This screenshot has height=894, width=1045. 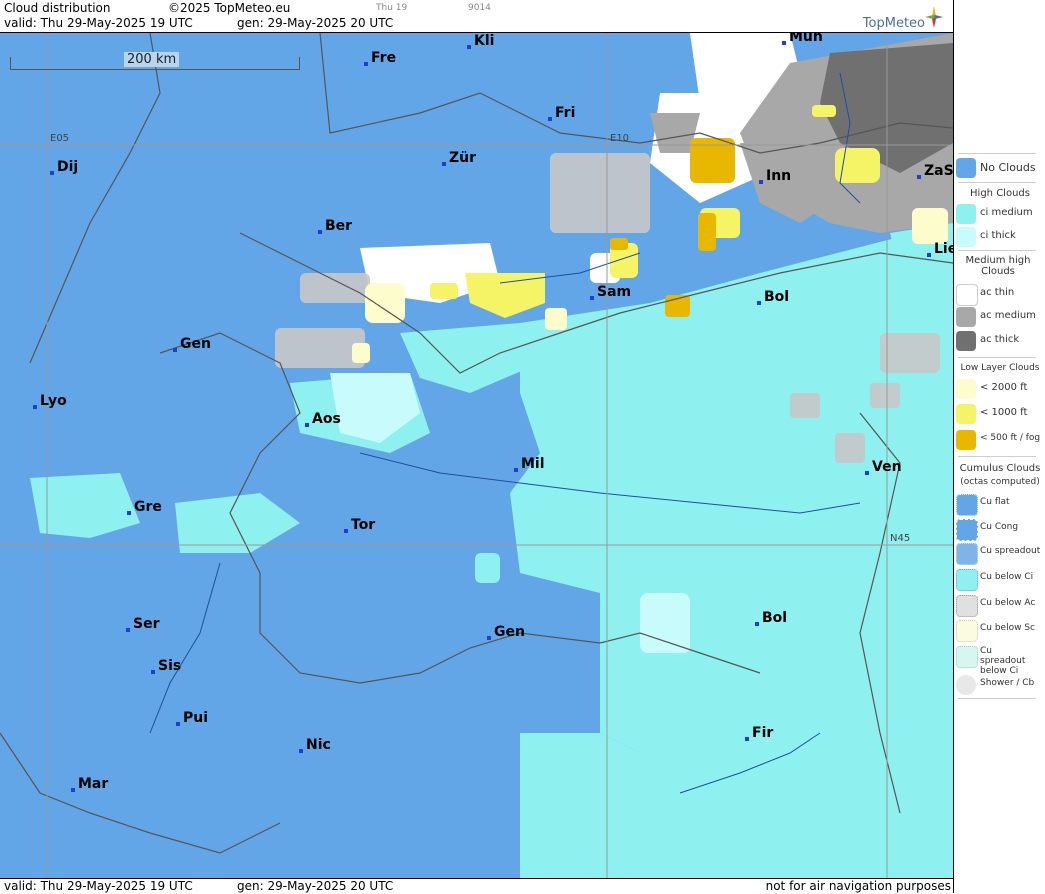 I want to click on city-nic: Nic, so click(x=315, y=745).